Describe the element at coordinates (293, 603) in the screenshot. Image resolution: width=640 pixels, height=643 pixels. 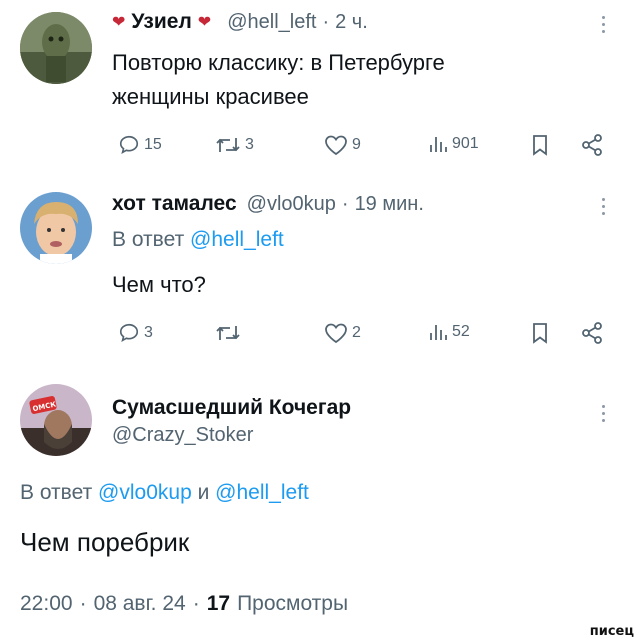
I see `views-label: Просмотры` at that location.